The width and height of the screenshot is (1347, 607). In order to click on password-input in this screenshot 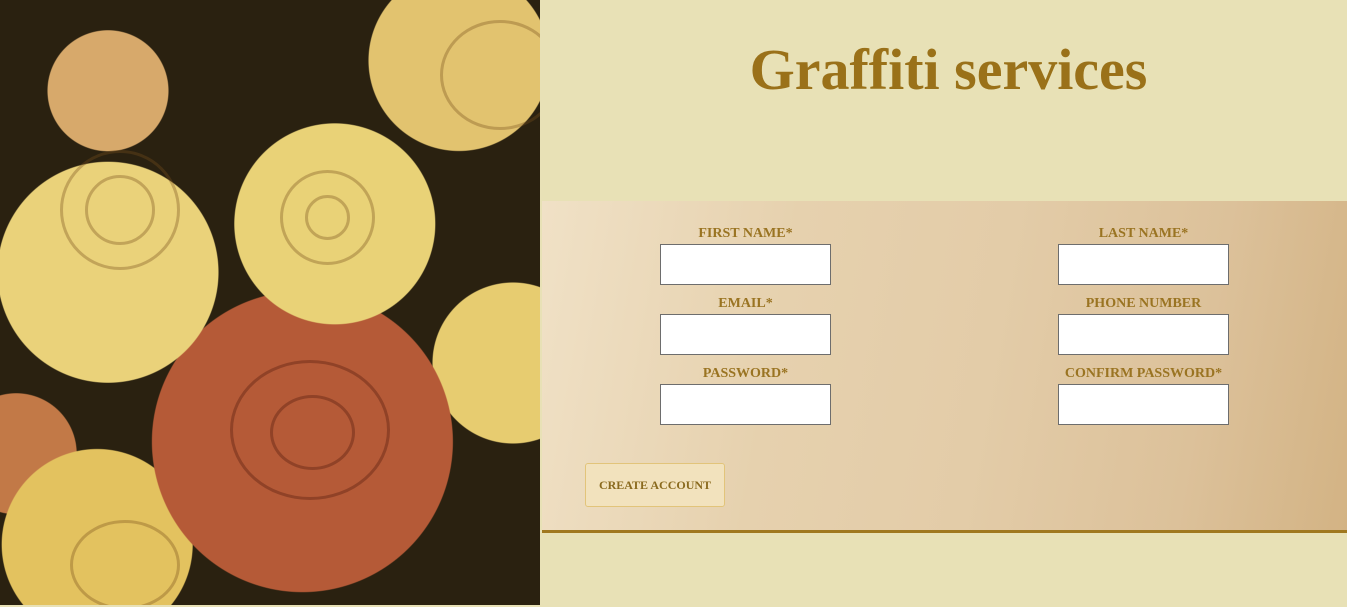, I will do `click(745, 404)`.